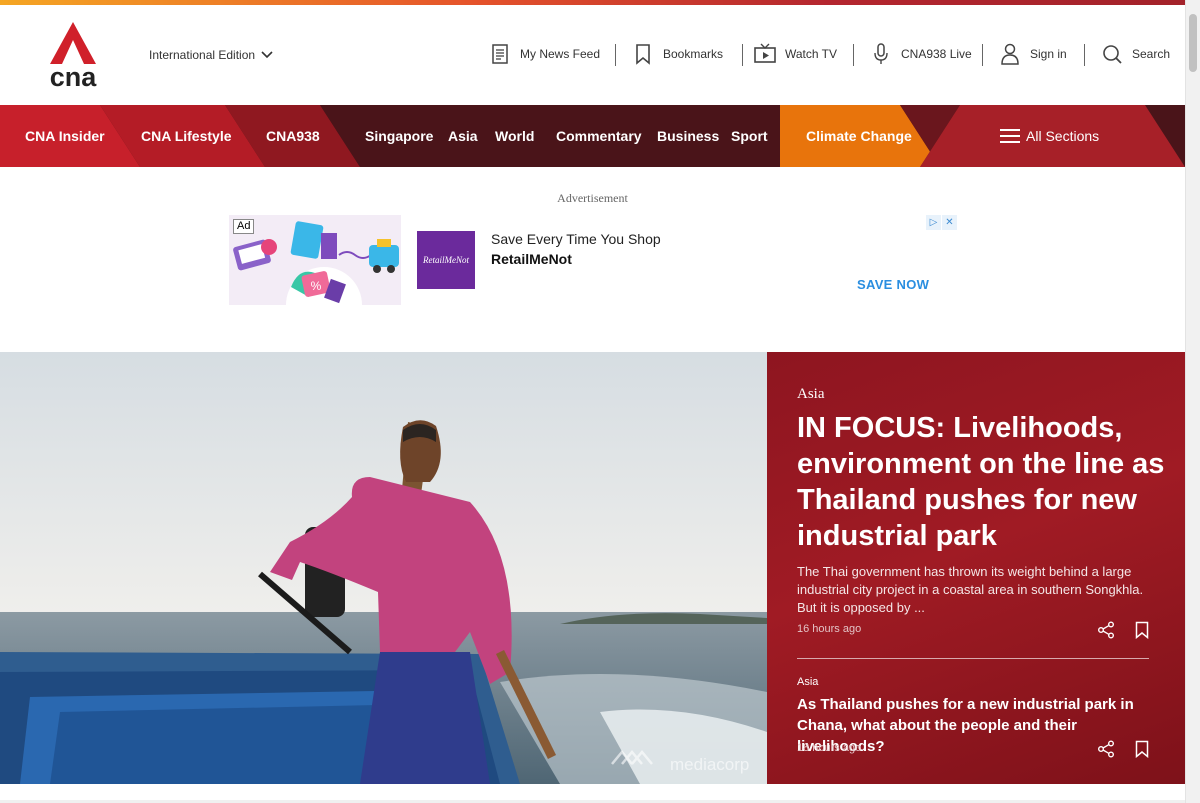  I want to click on nav-singapore: Singapore, so click(399, 136).